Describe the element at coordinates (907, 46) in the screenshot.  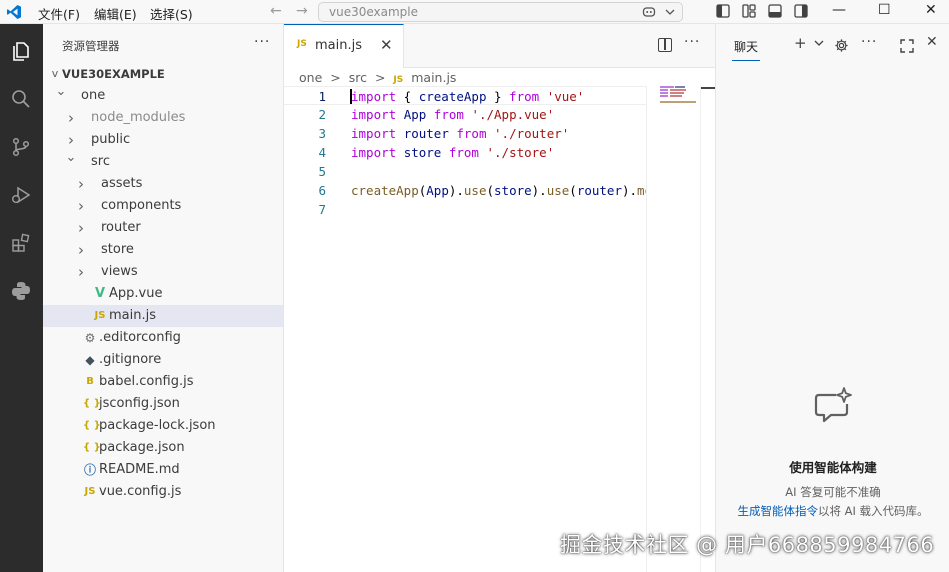
I see `maximize-panel-icon` at that location.